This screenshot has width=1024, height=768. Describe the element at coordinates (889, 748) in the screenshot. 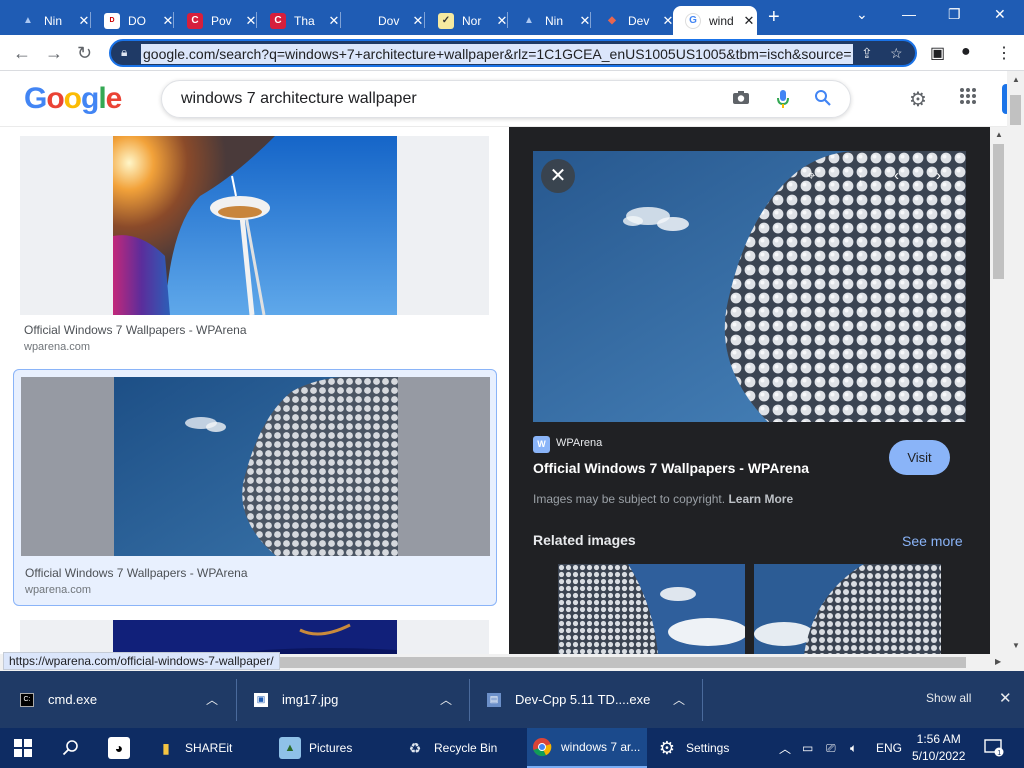

I see `language-indicator: ENG` at that location.